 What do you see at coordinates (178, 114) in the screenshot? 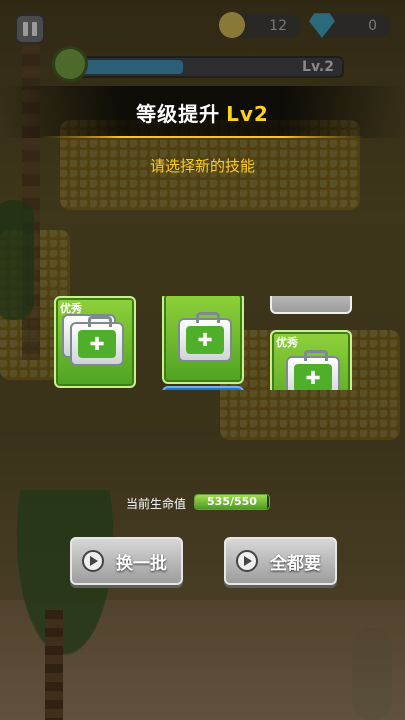
I see `title-text: 等级提升` at bounding box center [178, 114].